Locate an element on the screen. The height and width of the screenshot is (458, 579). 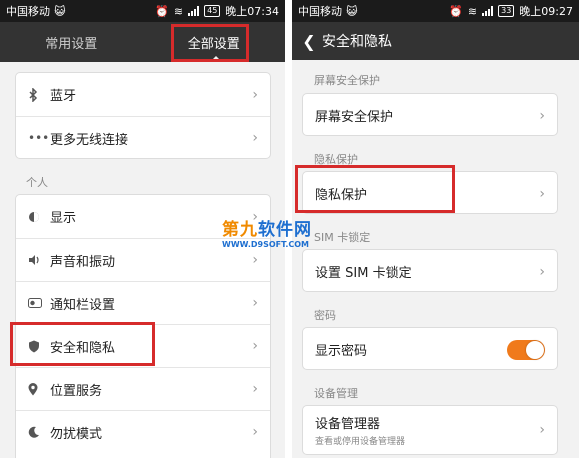
settings-item-label: 通知栏设置 is located at coordinates (83, 305).